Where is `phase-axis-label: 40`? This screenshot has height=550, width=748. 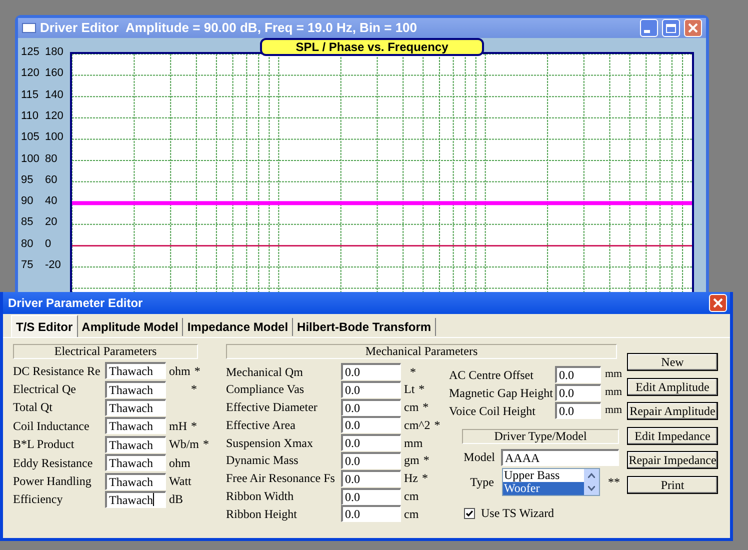
phase-axis-label: 40 is located at coordinates (51, 202).